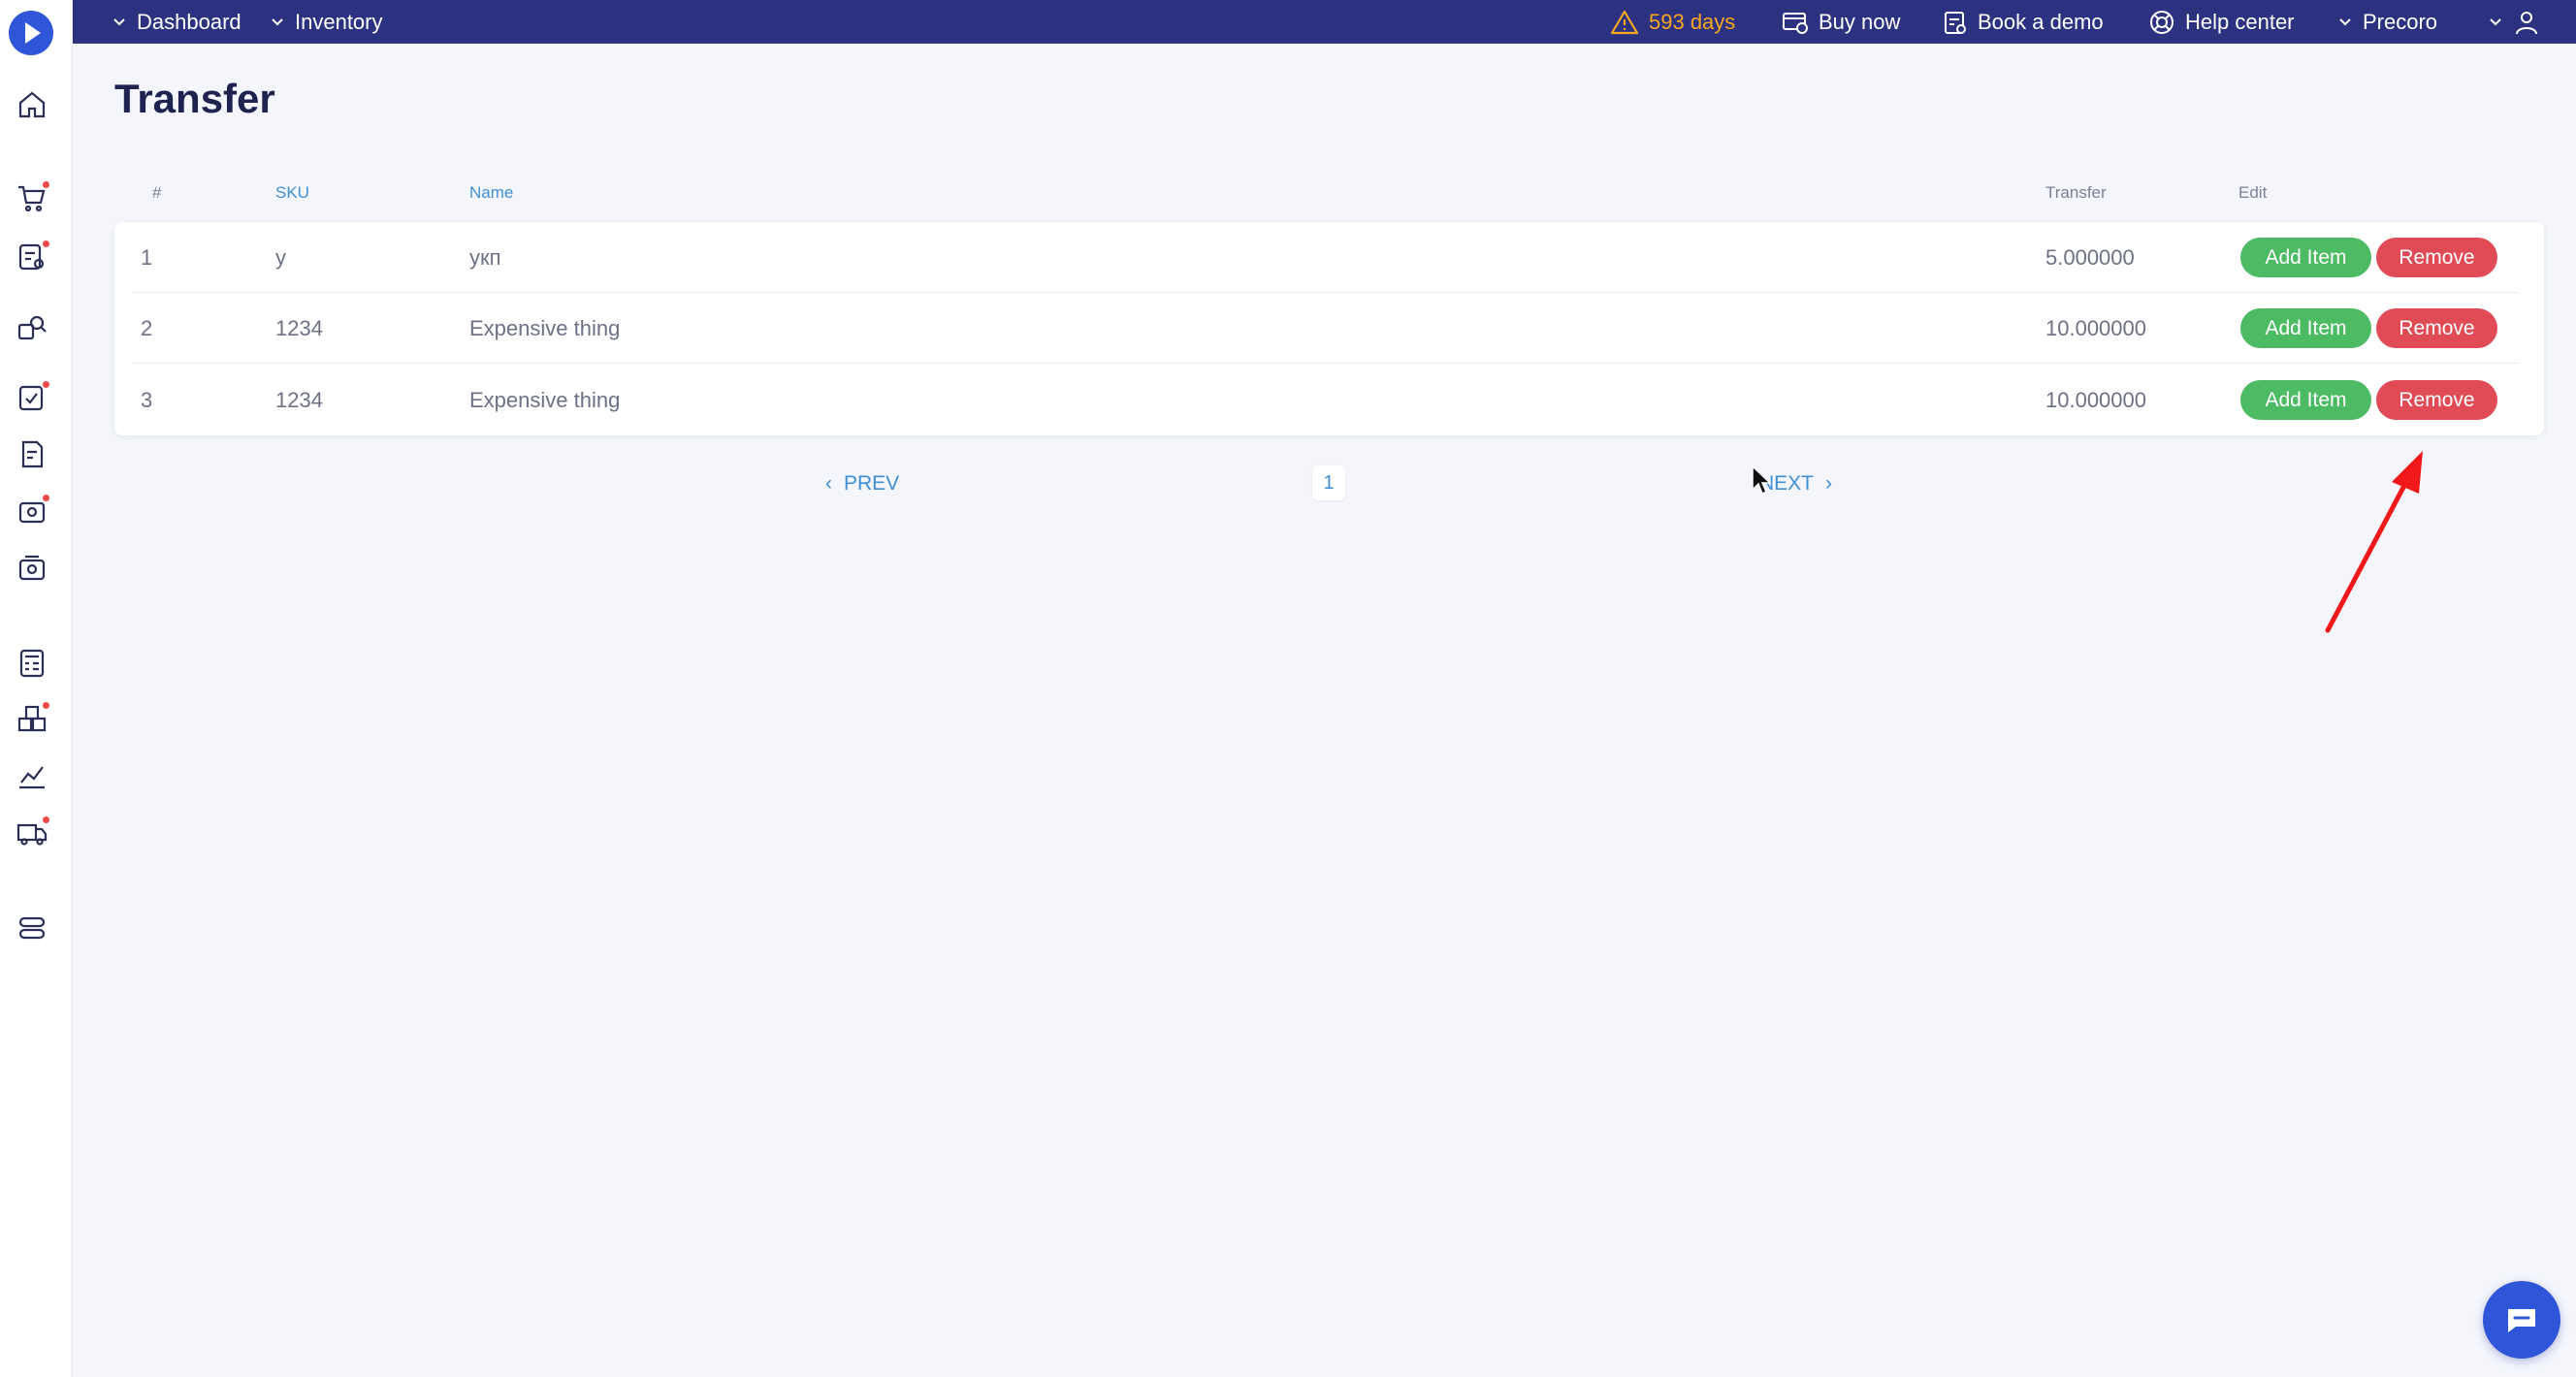 The image size is (2576, 1377). I want to click on budget-icon, so click(32, 569).